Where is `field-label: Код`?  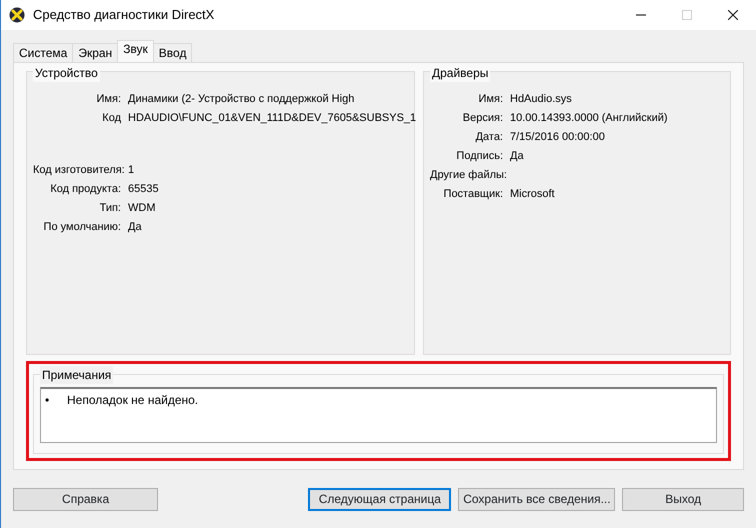 field-label: Код is located at coordinates (111, 118).